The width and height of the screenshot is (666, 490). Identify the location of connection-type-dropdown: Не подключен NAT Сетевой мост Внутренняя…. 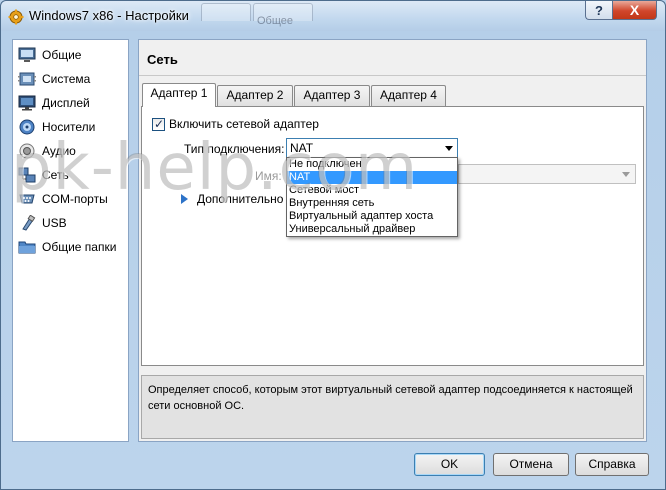
(372, 197).